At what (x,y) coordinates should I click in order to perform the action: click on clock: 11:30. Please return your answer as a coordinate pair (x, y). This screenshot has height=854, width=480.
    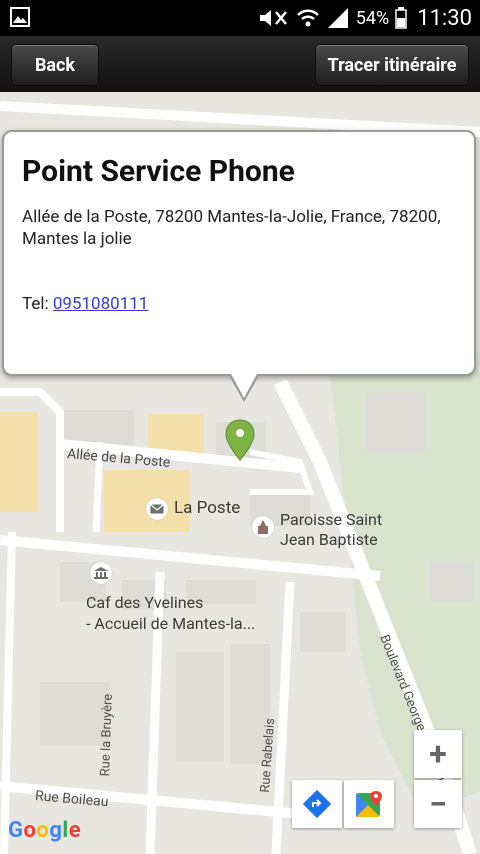
    Looking at the image, I should click on (444, 18).